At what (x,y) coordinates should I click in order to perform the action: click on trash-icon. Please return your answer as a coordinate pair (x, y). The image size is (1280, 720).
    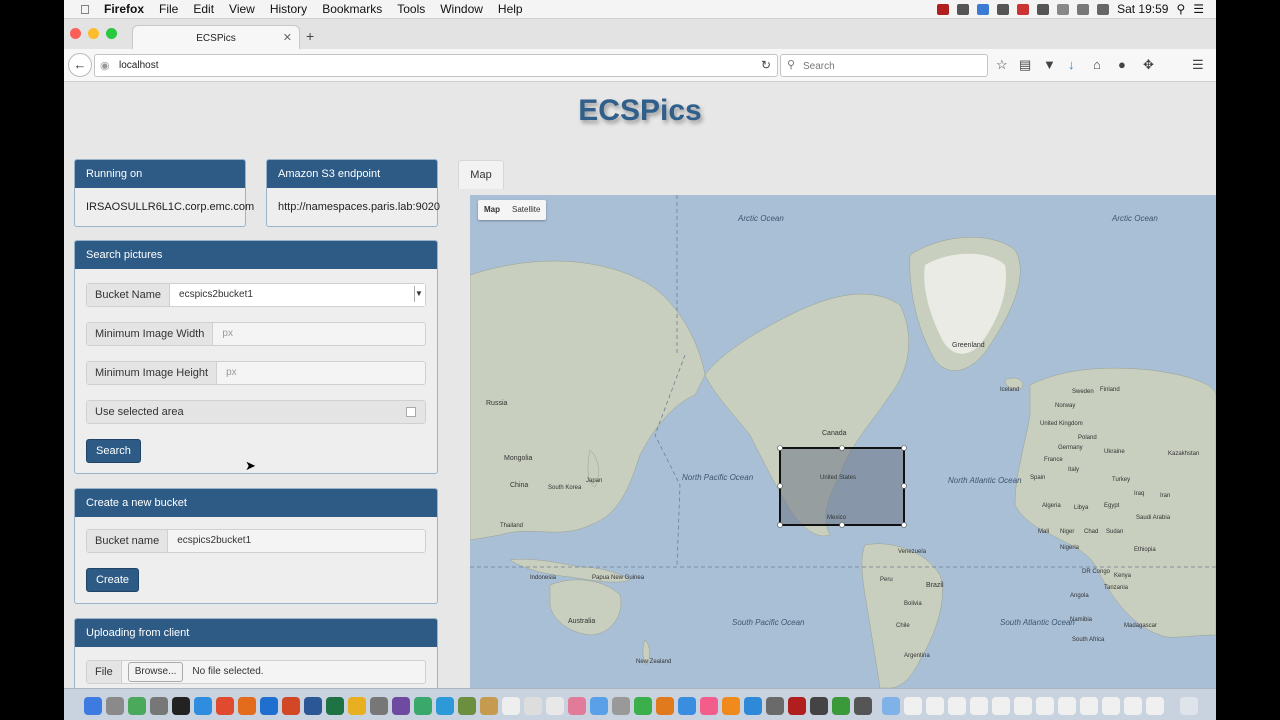
    Looking at the image, I should click on (1189, 706).